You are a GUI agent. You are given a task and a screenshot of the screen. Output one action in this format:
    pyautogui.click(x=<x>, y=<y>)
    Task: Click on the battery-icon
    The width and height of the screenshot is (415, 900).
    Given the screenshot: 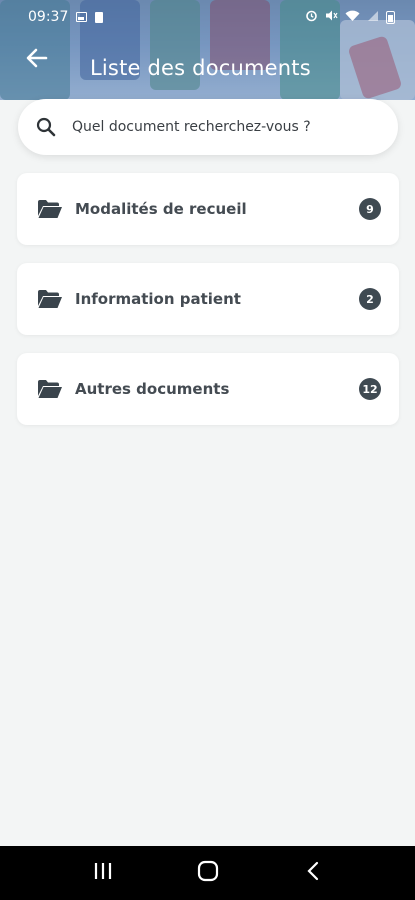 What is the action you would take?
    pyautogui.click(x=390, y=17)
    